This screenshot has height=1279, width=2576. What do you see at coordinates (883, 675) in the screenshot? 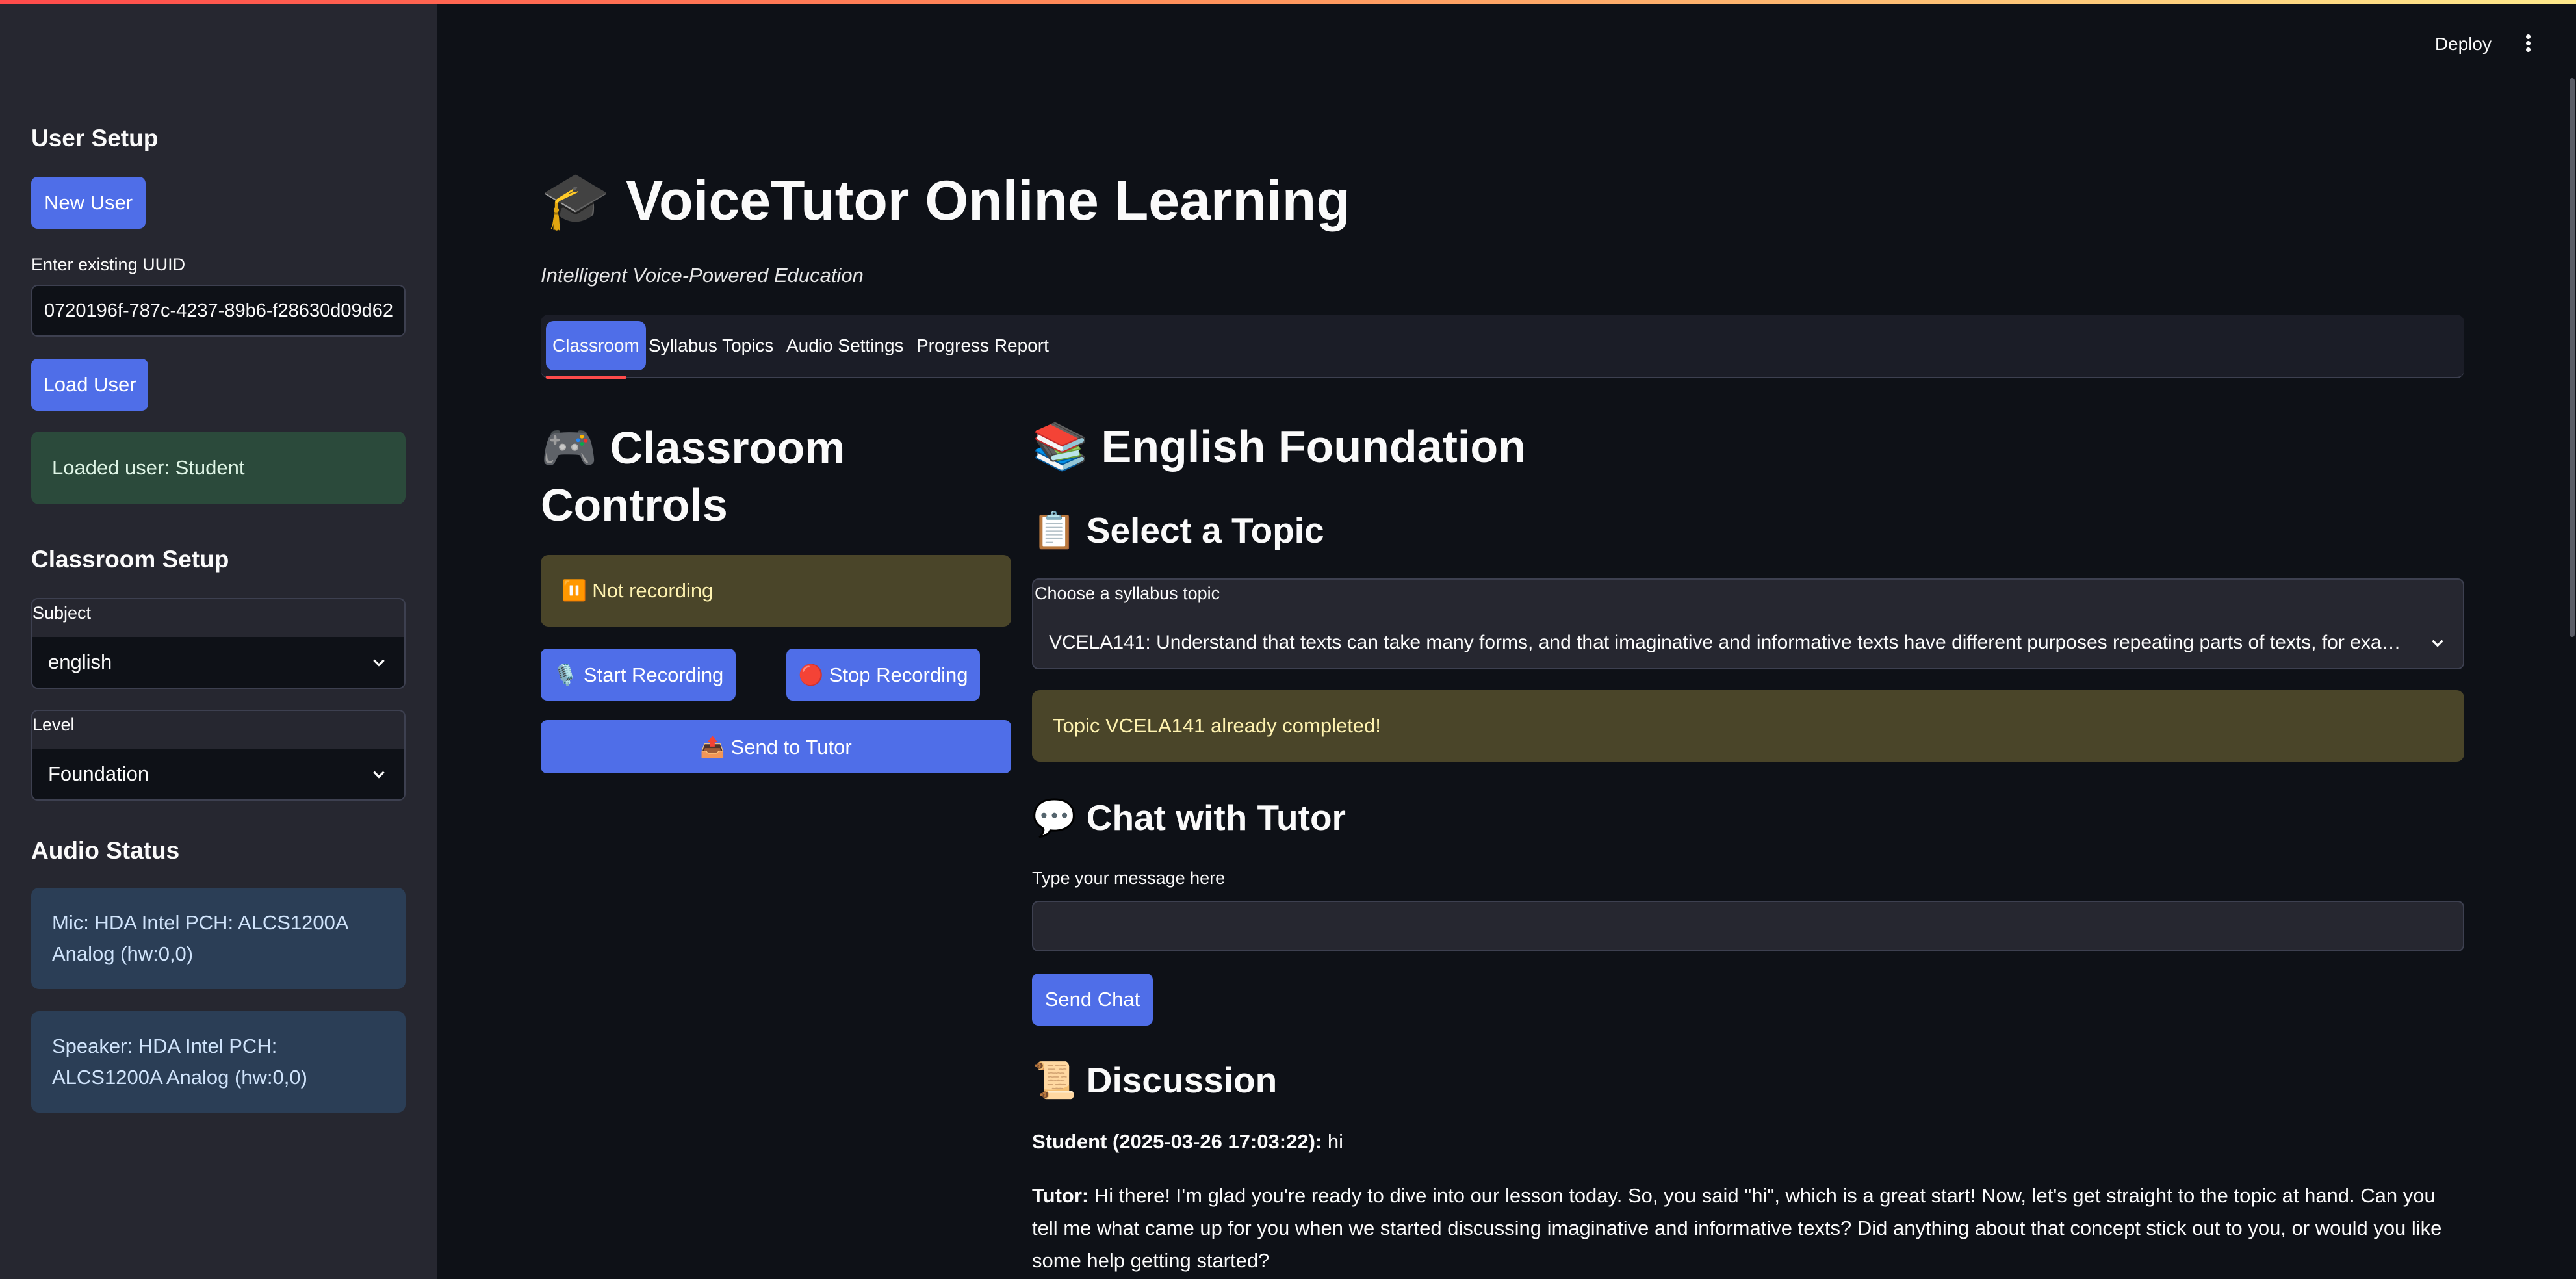
I see `stop-recording-button: 🔴 Stop Recording` at bounding box center [883, 675].